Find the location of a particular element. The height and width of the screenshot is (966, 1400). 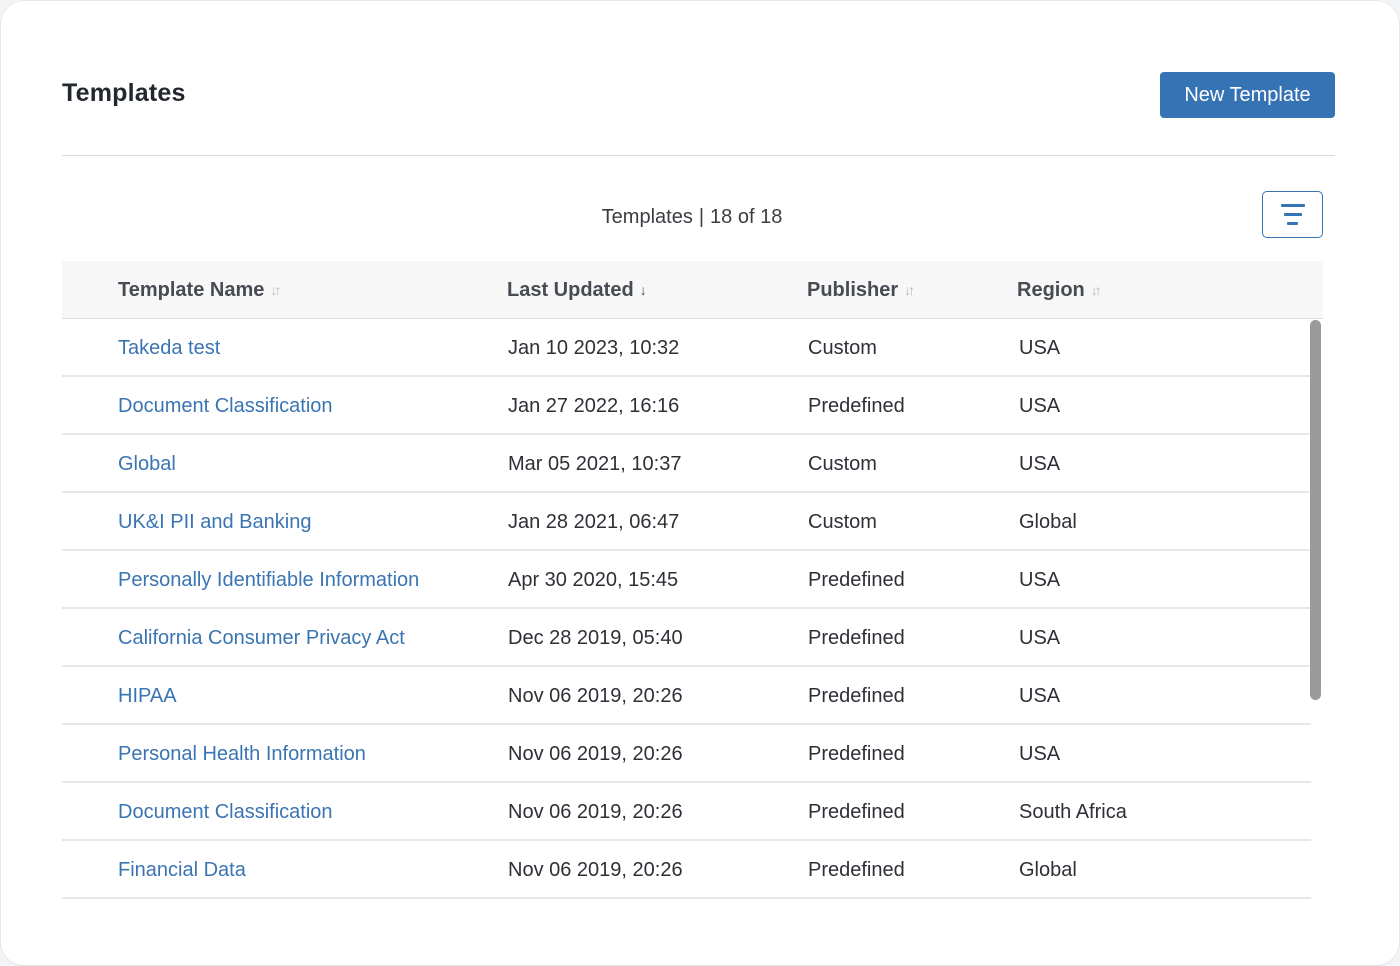

column-header-publisher: Publisher ↓↑ is located at coordinates (861, 290).